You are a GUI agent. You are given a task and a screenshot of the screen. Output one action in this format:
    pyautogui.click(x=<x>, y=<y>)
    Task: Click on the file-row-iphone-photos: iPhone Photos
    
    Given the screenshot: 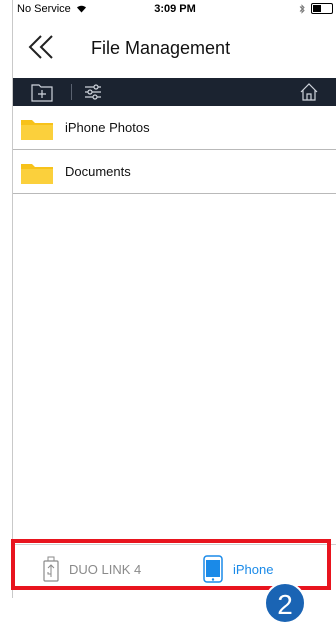 What is the action you would take?
    pyautogui.click(x=174, y=128)
    